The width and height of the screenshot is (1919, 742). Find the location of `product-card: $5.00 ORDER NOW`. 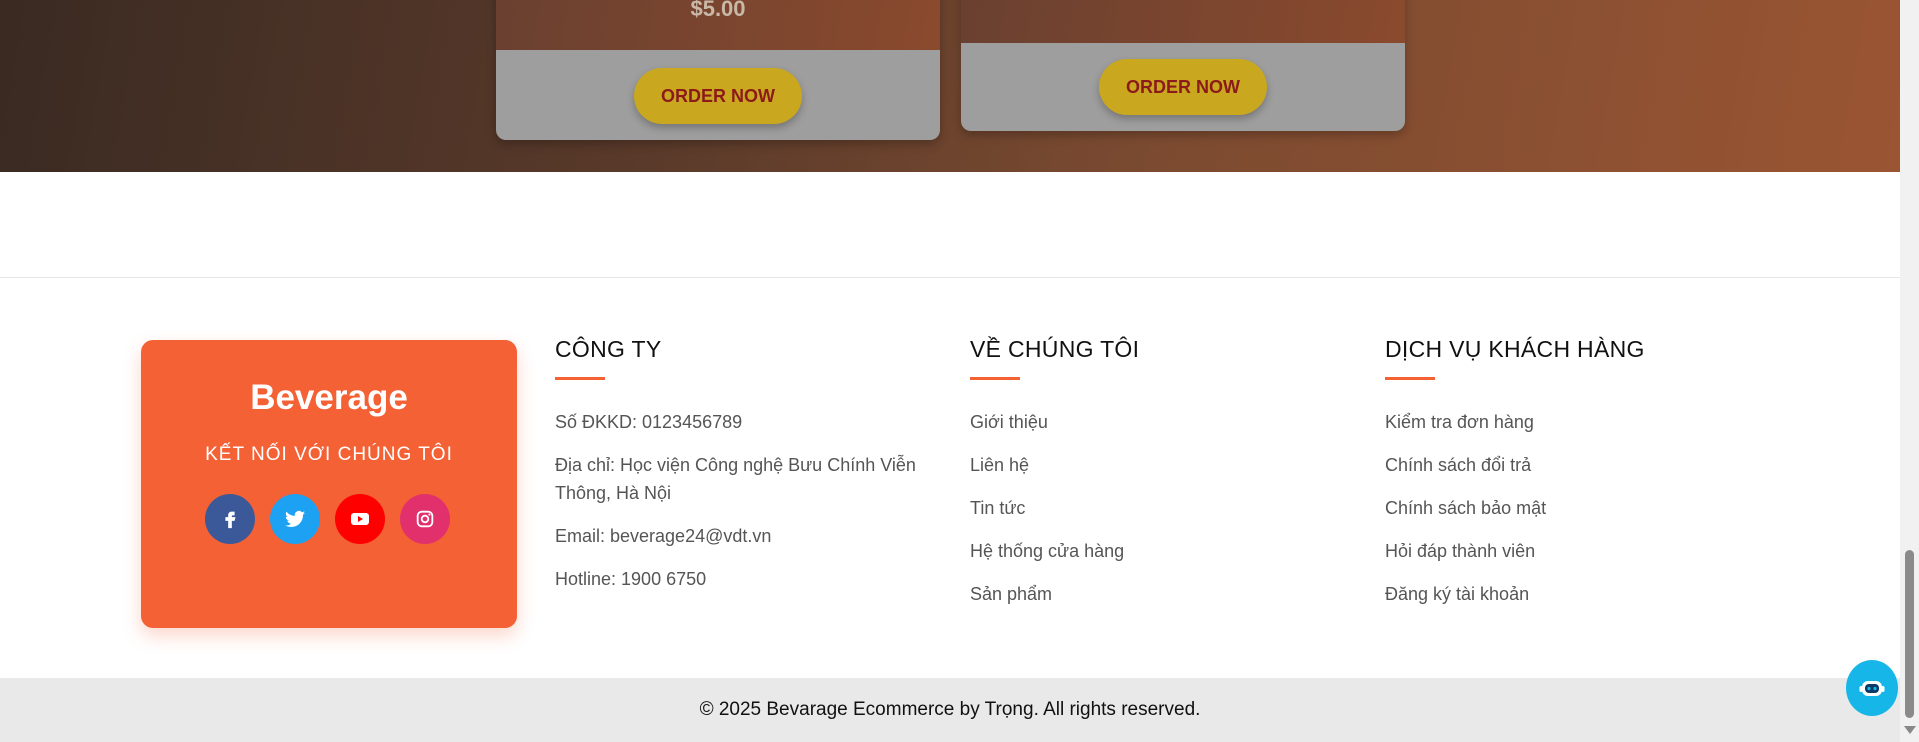

product-card: $5.00 ORDER NOW is located at coordinates (718, 70).